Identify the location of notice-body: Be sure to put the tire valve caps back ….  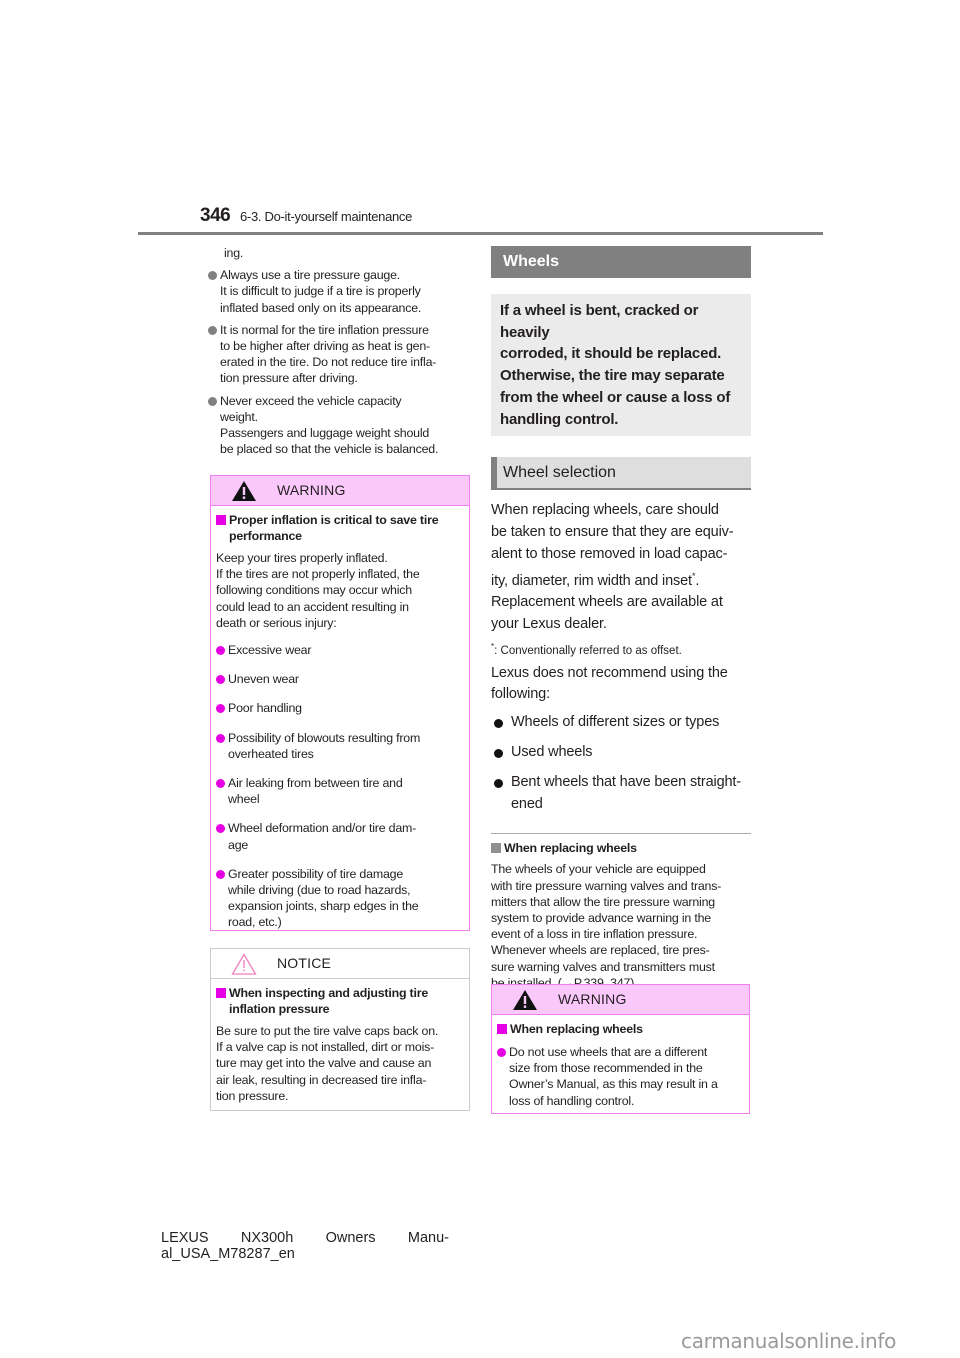
(327, 1063).